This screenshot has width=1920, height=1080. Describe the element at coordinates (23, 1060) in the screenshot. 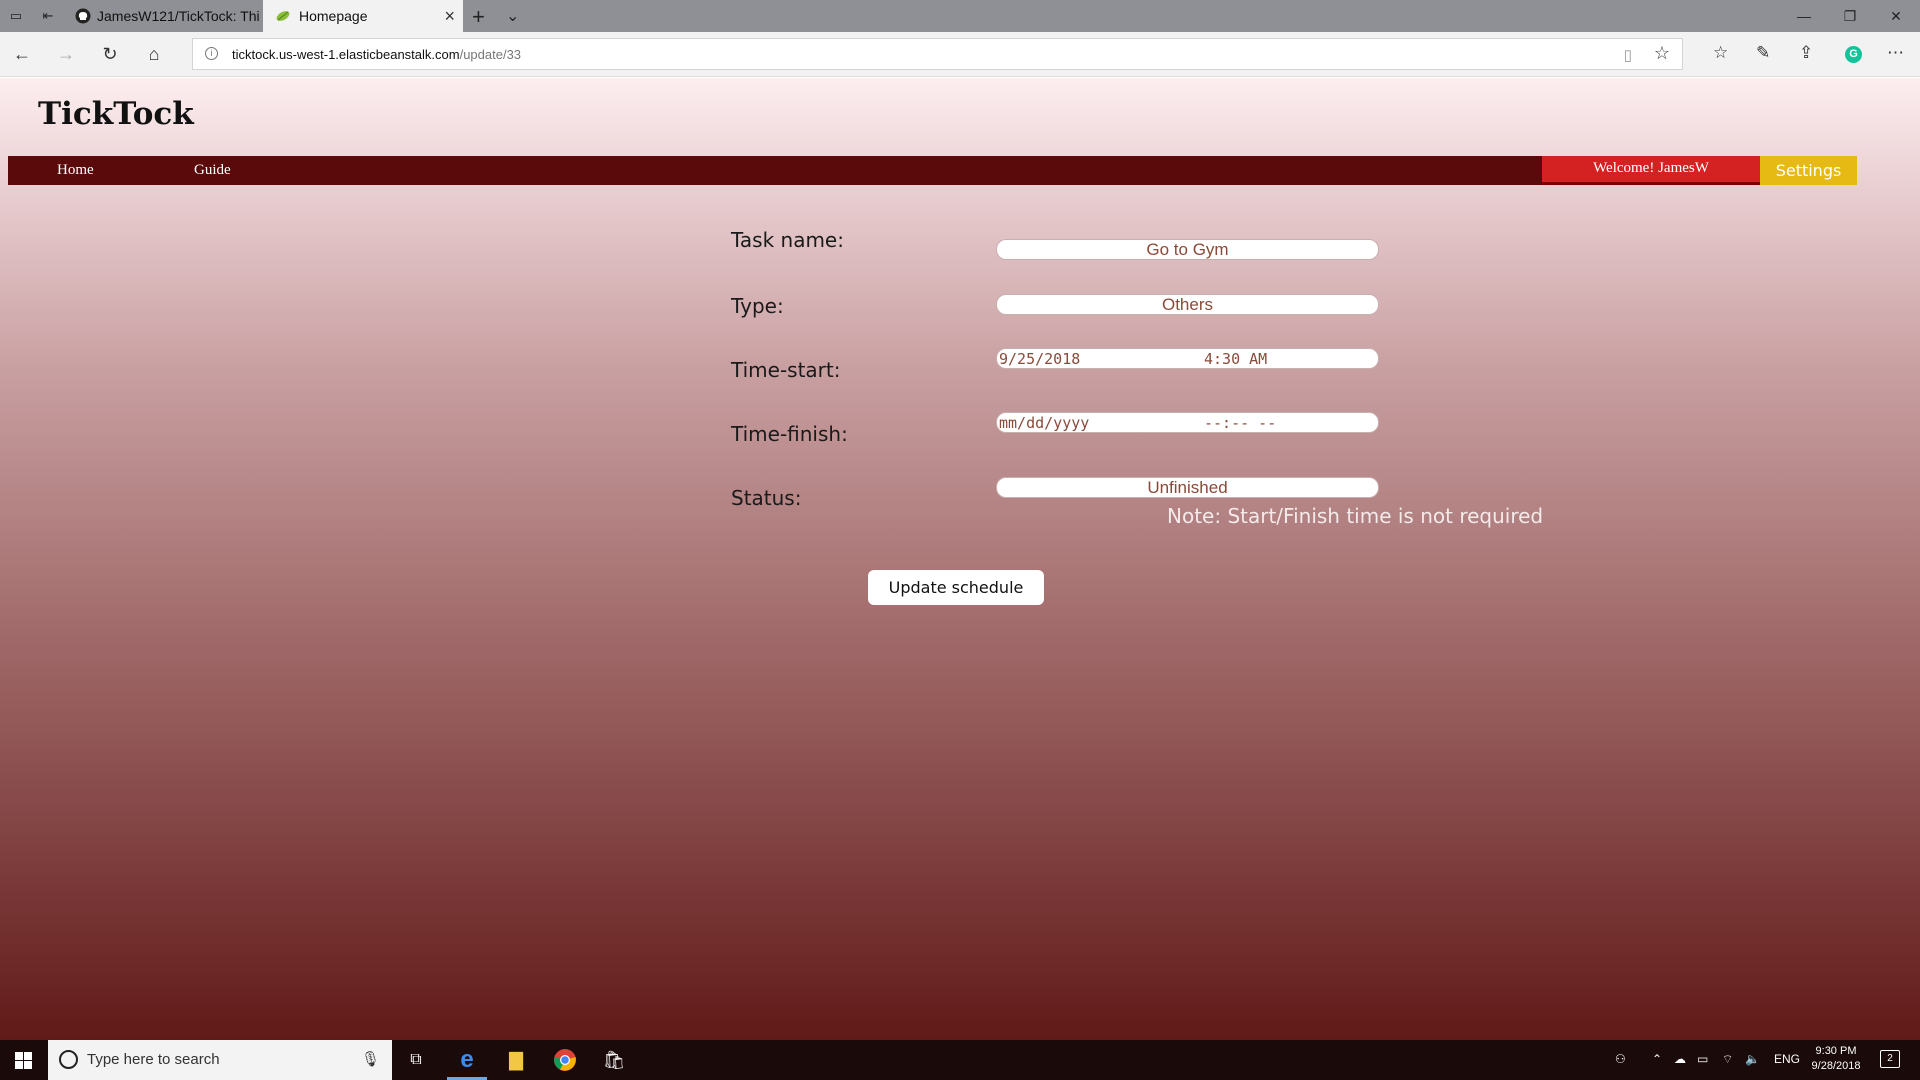

I see `start-button` at that location.